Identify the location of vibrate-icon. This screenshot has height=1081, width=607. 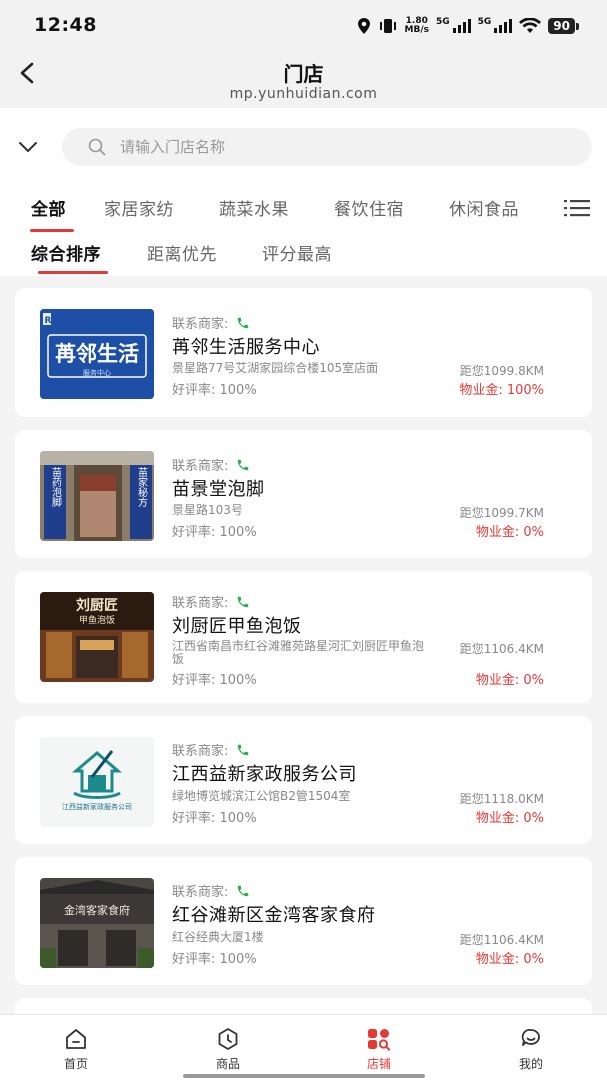
(387, 26).